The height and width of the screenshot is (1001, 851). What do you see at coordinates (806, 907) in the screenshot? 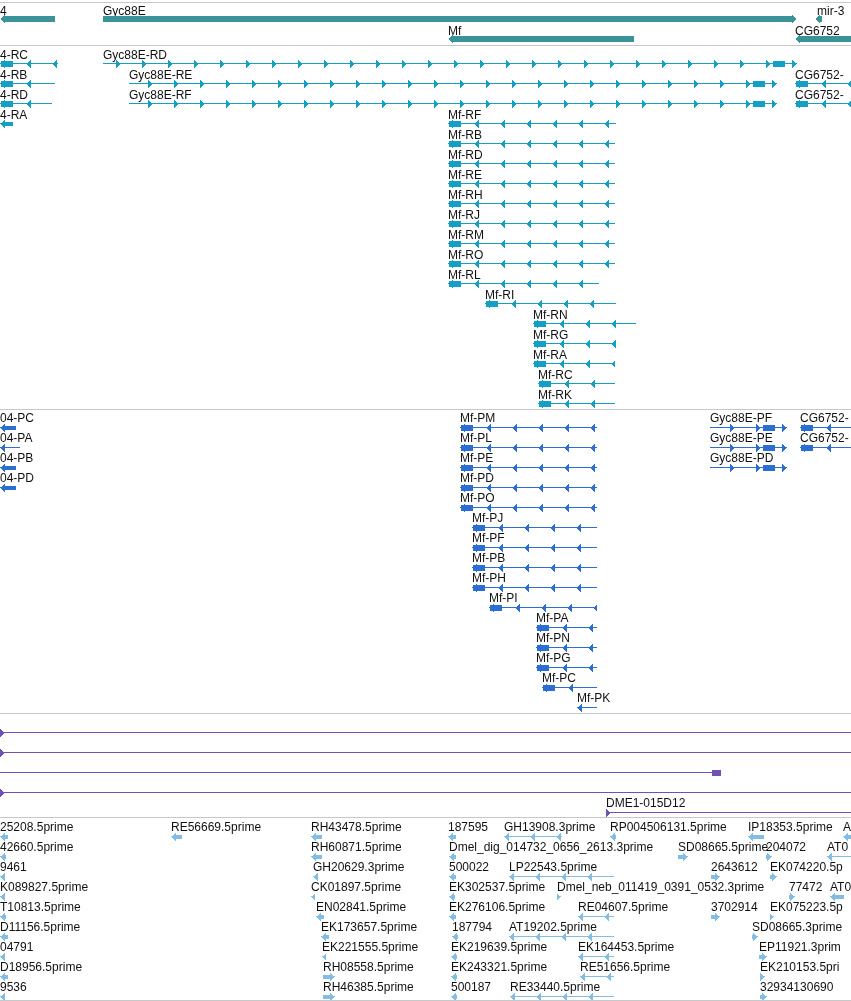
I see `feature-label: EK075223.5p` at bounding box center [806, 907].